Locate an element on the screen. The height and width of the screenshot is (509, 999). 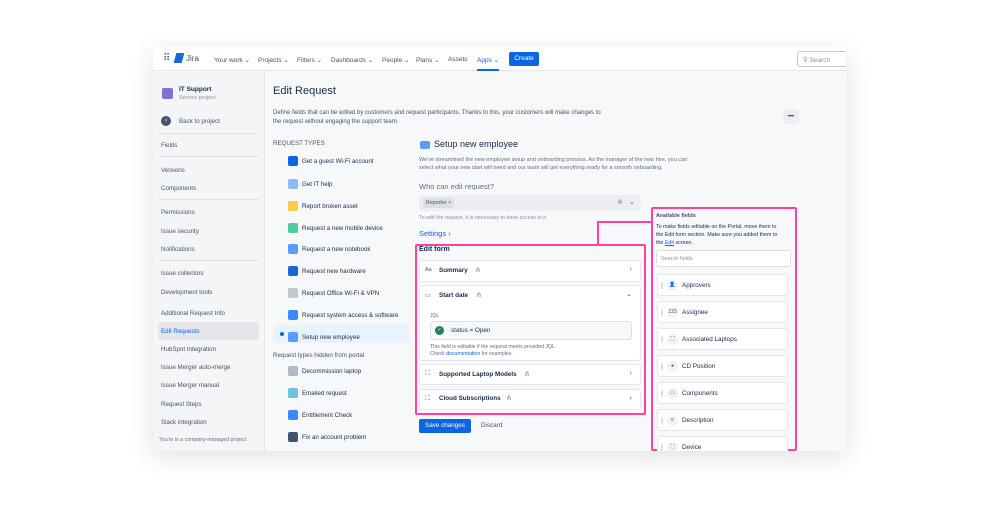
sidebar-item-versions: Versions is located at coordinates (173, 170).